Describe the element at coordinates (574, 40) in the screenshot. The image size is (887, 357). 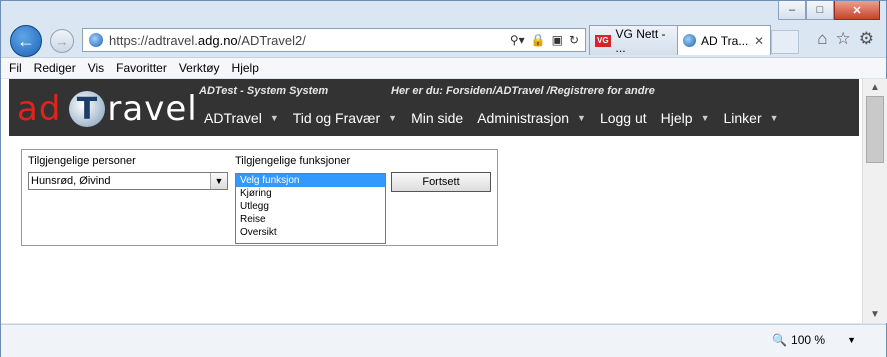
I see `refresh-icon: ↻` at that location.